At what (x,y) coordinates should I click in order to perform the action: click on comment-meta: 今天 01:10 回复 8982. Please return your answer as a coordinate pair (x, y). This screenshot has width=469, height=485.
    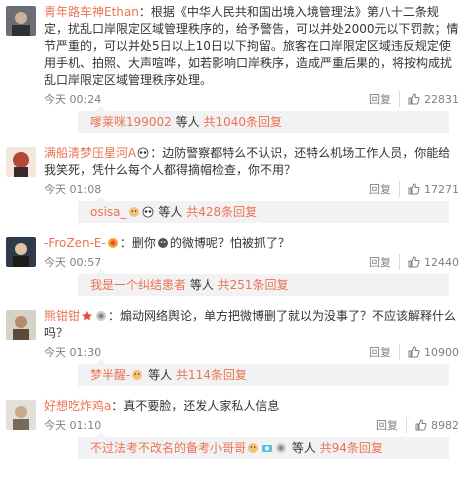
    Looking at the image, I should click on (251, 425).